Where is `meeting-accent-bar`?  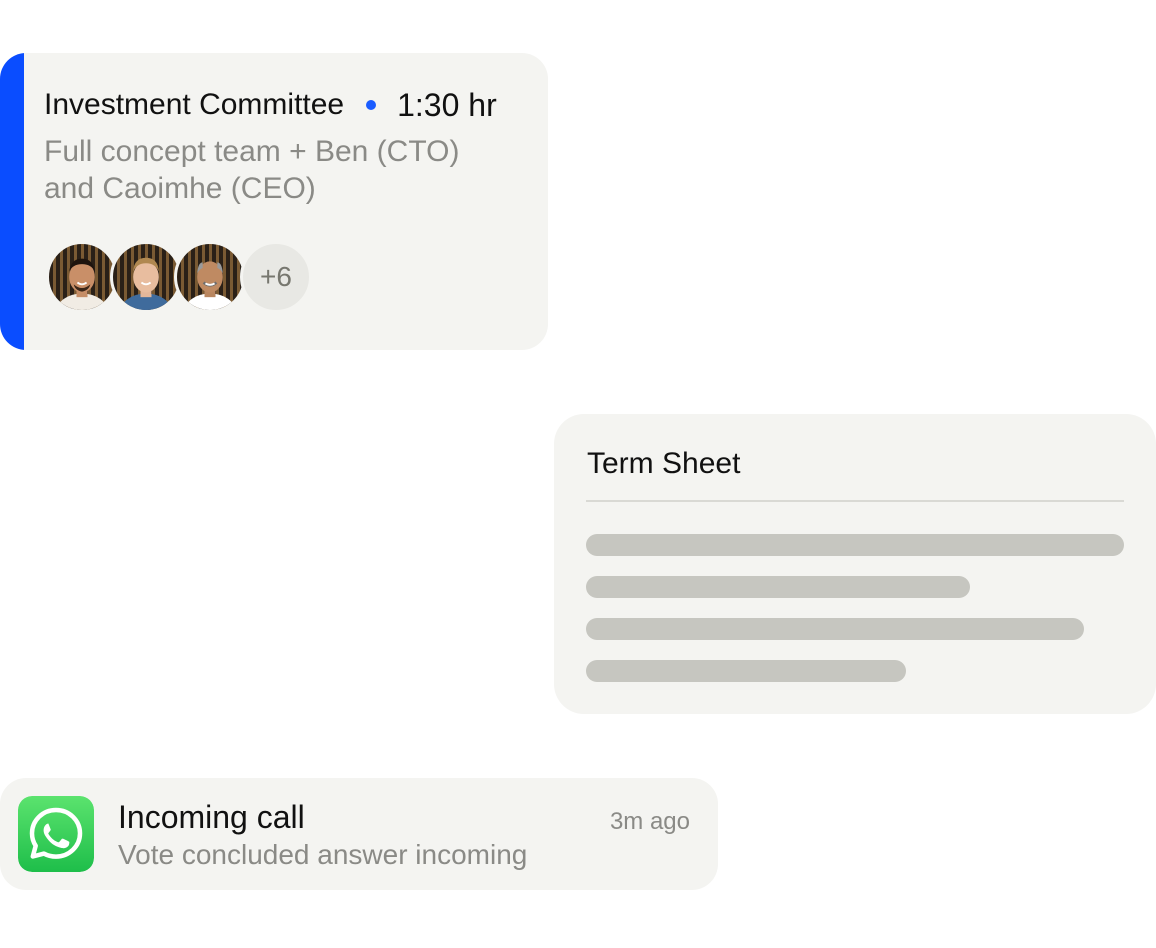
meeting-accent-bar is located at coordinates (12, 201).